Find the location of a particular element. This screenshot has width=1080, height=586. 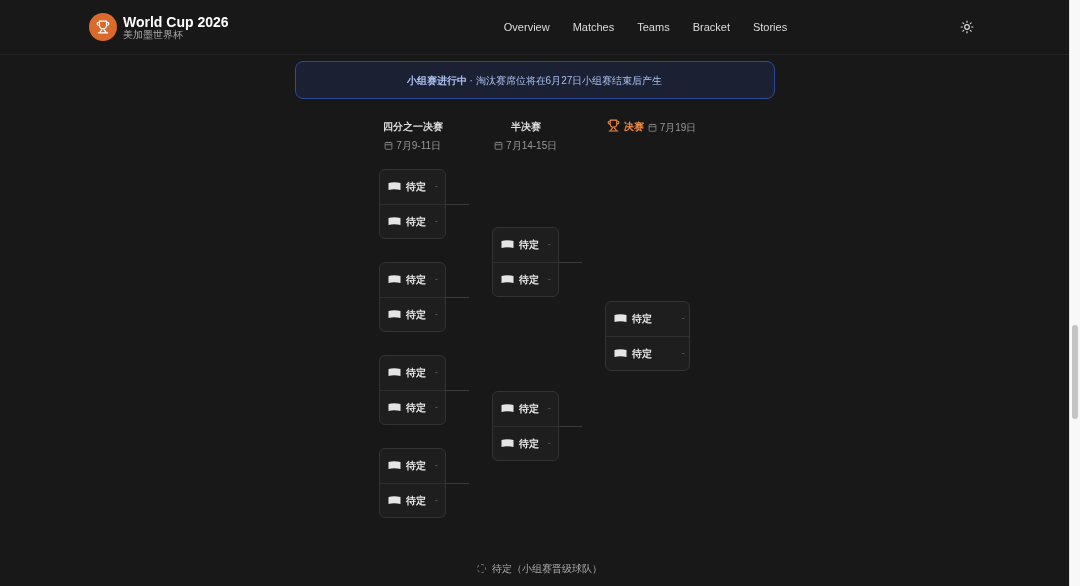

nav-link: Overview is located at coordinates (526, 27).